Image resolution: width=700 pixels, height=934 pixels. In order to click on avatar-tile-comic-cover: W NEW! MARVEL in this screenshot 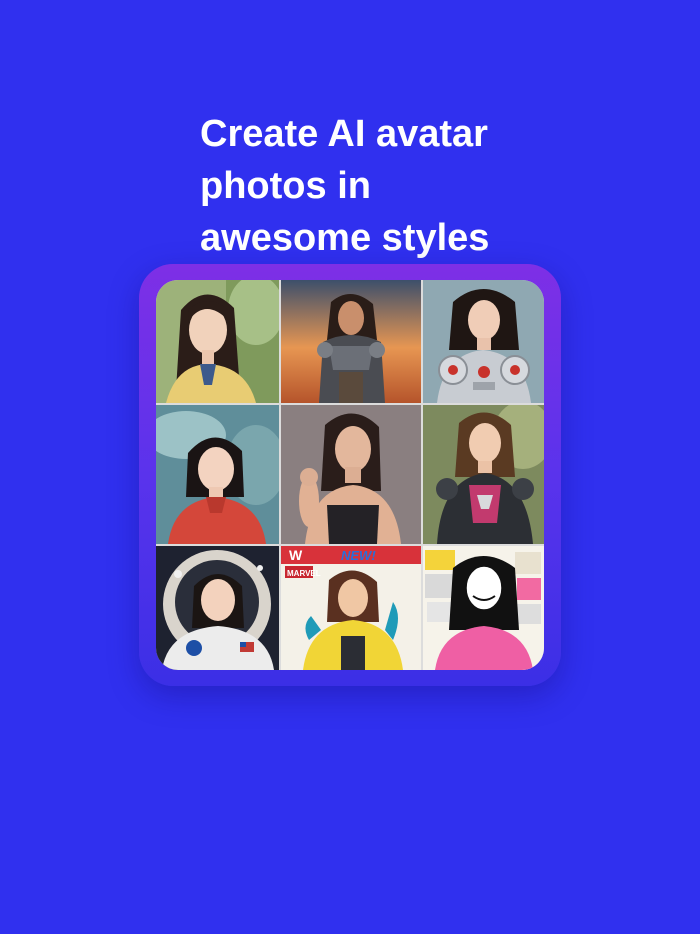, I will do `click(351, 608)`.